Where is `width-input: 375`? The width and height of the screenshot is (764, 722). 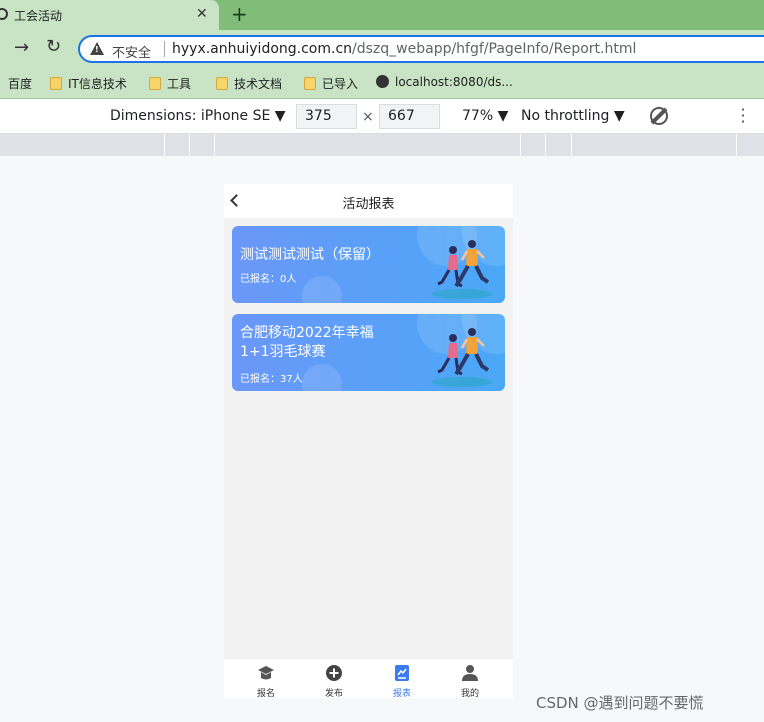
width-input: 375 is located at coordinates (326, 116).